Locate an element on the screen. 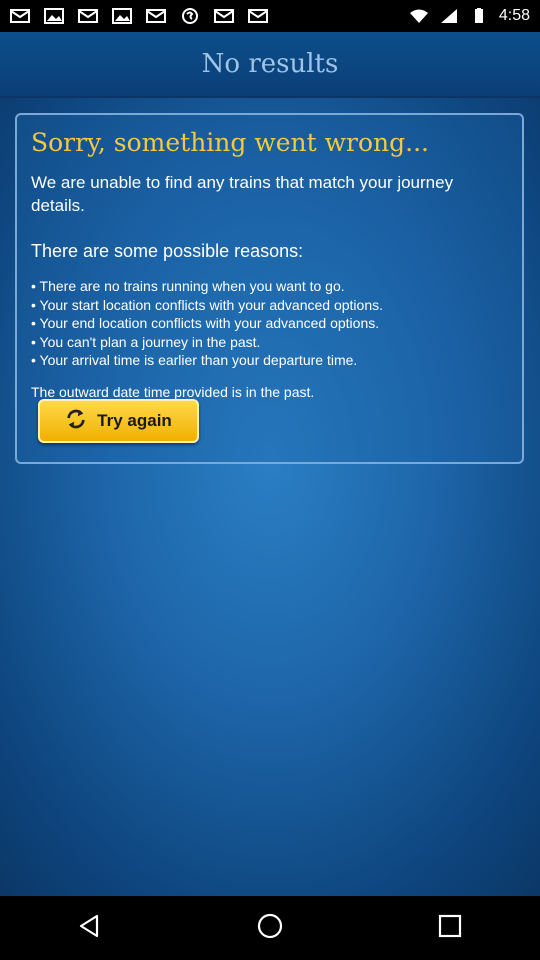 This screenshot has height=960, width=540. back-button is located at coordinates (90, 928).